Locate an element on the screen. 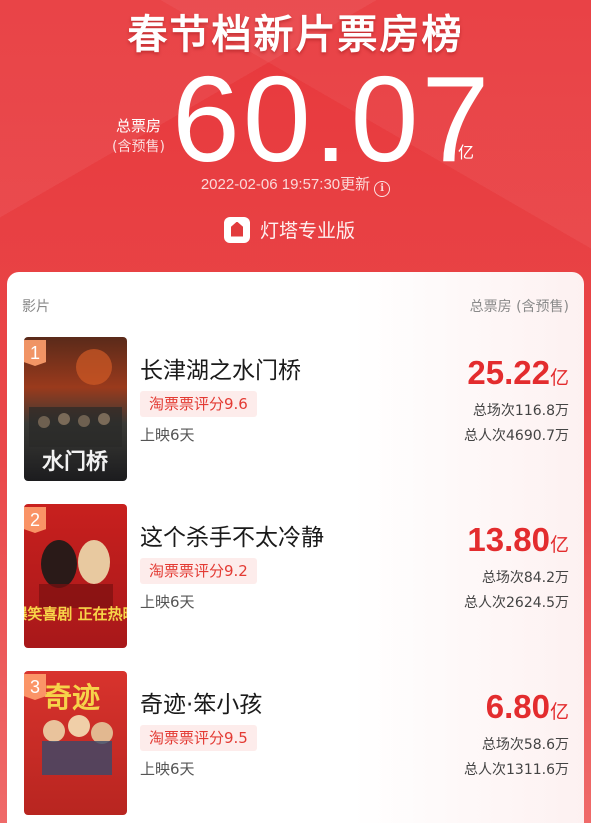 This screenshot has height=823, width=591. gross-value: 25.22 is located at coordinates (508, 372).